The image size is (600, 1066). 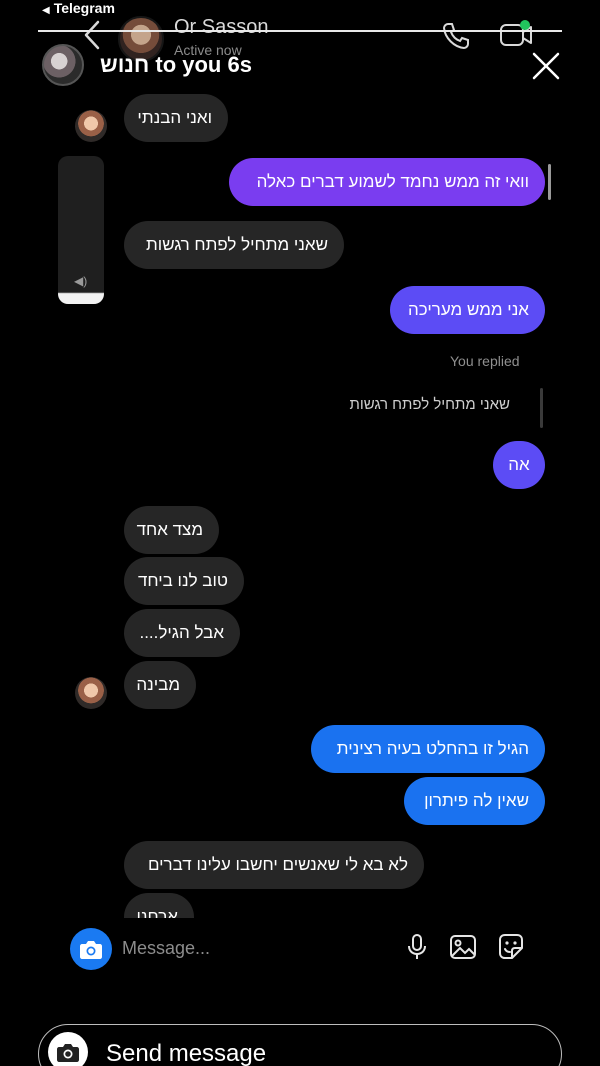 I want to click on outgoing-message: אה, so click(x=519, y=465).